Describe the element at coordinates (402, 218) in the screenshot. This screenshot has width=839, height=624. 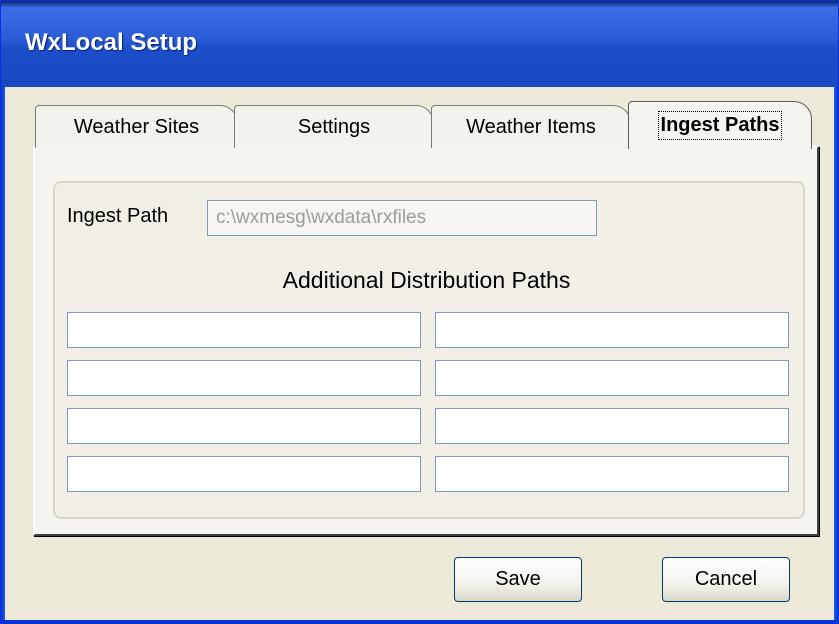
I see `ingest-path-input` at that location.